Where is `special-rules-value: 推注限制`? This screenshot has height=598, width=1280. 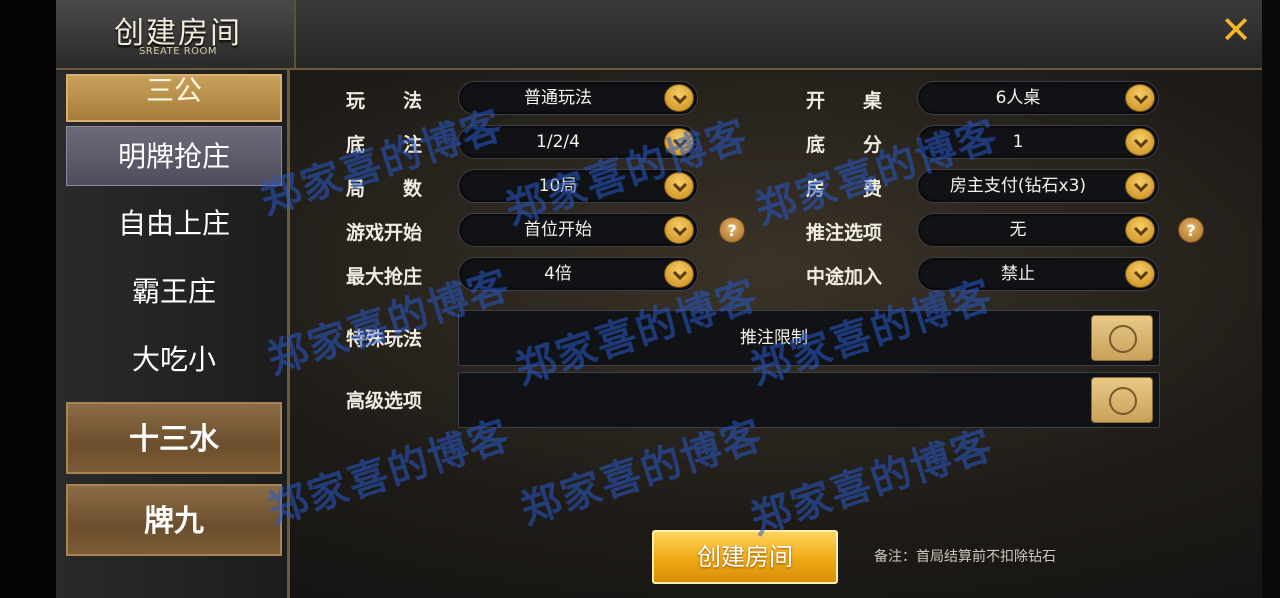 special-rules-value: 推注限制 is located at coordinates (774, 338).